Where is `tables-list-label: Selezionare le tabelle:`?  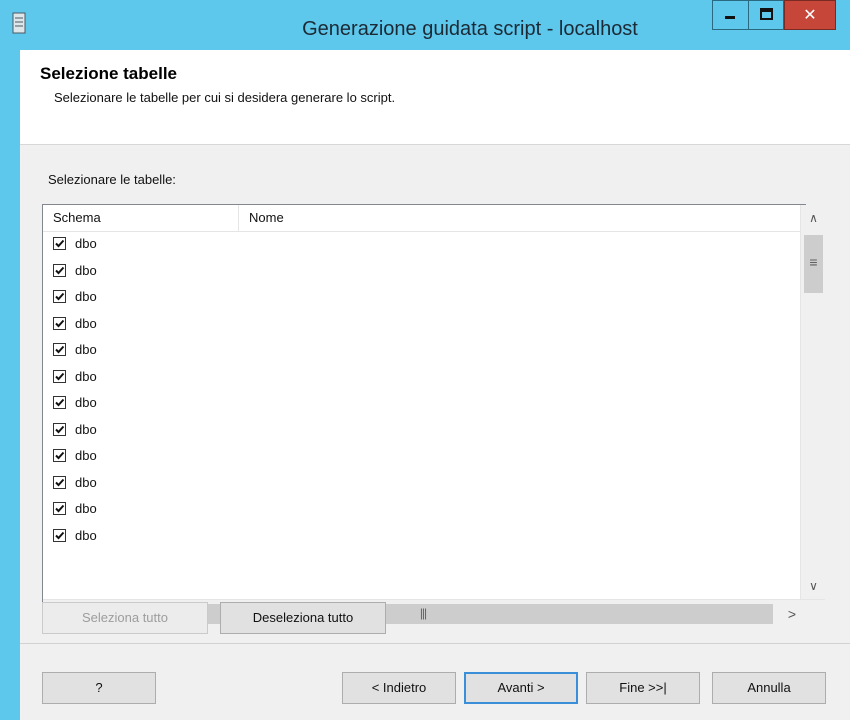 tables-list-label: Selezionare le tabelle: is located at coordinates (112, 179).